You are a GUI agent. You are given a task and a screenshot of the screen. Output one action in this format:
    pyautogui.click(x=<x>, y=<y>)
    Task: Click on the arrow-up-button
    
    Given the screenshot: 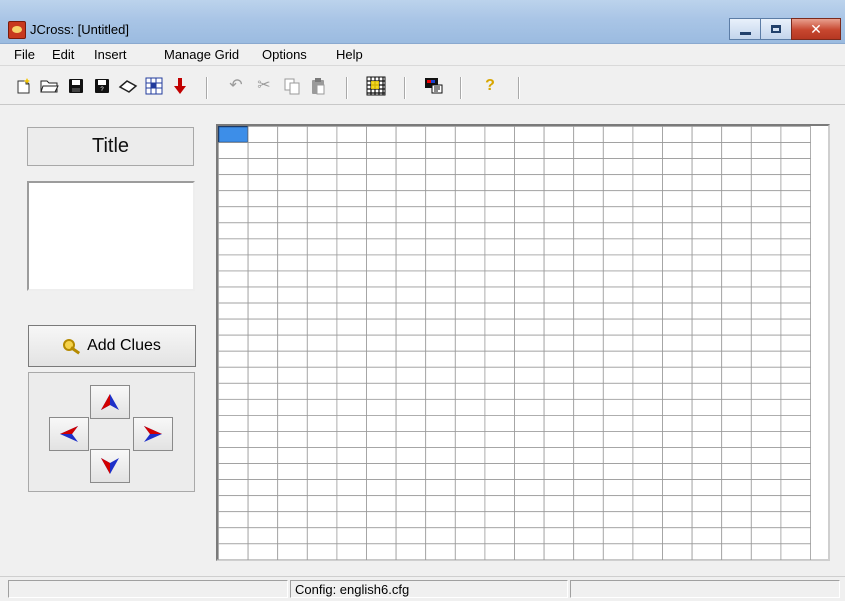 What is the action you would take?
    pyautogui.click(x=110, y=402)
    